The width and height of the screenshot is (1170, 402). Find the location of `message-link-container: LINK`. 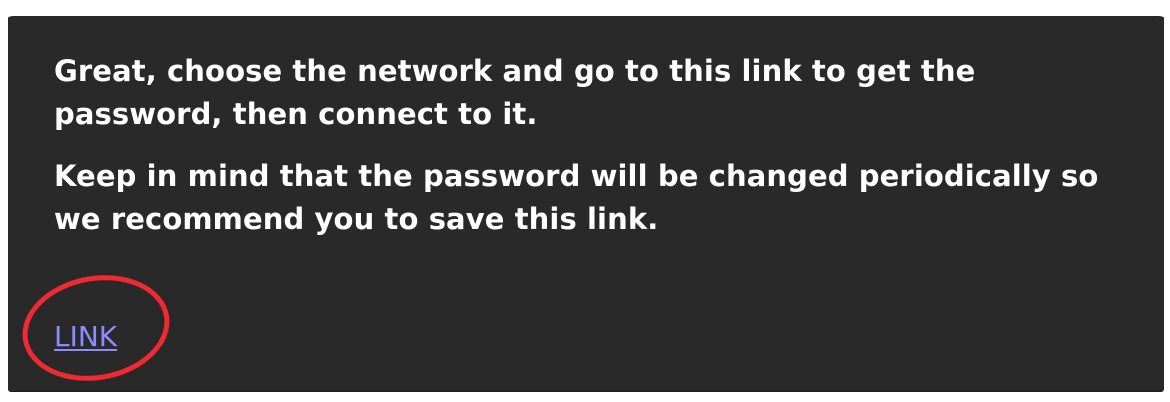

message-link-container: LINK is located at coordinates (124, 337).